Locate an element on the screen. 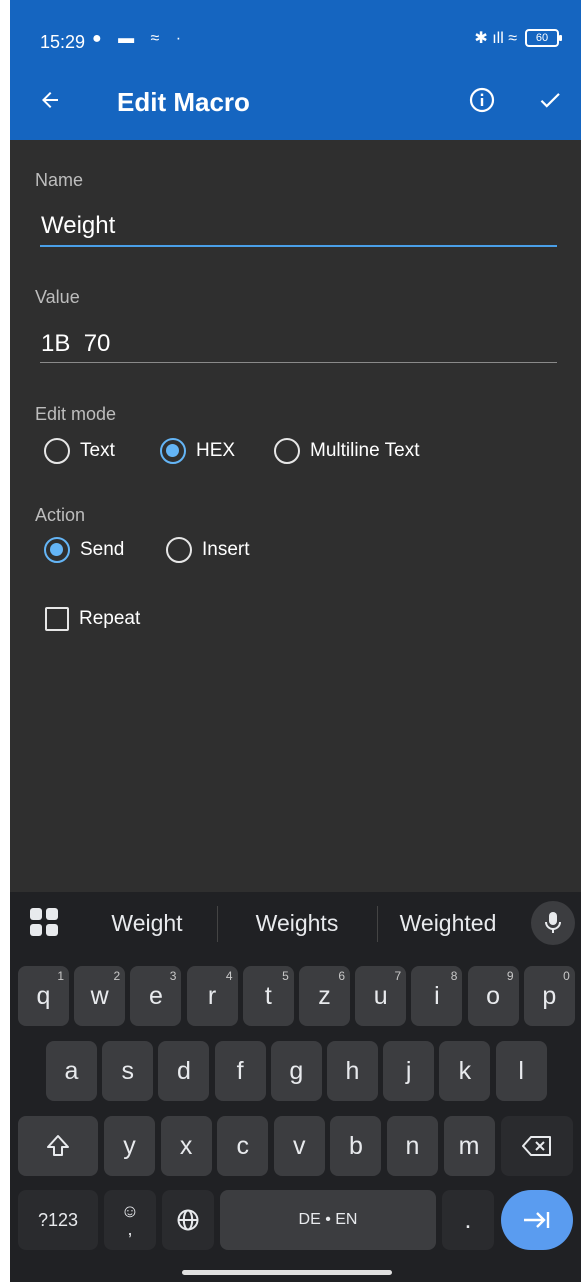  tab-next-icon is located at coordinates (537, 1220).